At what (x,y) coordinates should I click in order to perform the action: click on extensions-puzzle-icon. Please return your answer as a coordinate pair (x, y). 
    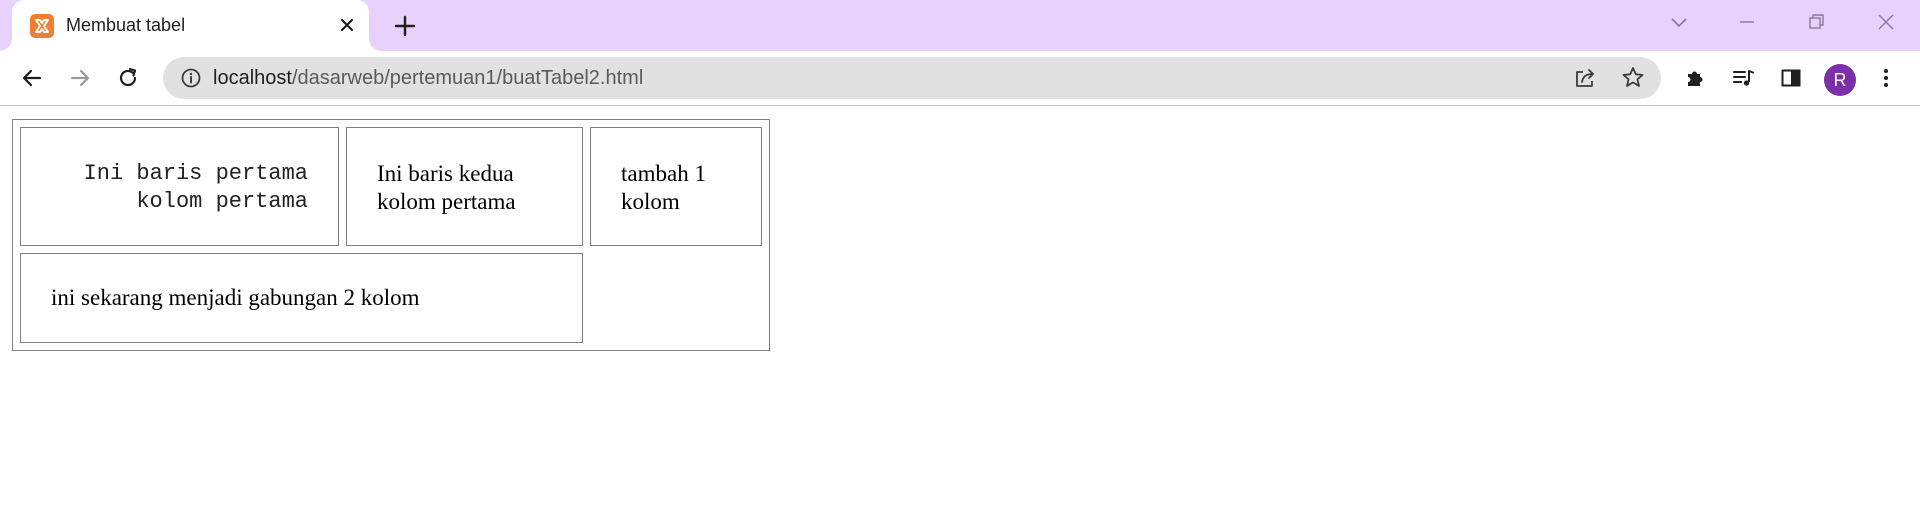
    Looking at the image, I should click on (1695, 78).